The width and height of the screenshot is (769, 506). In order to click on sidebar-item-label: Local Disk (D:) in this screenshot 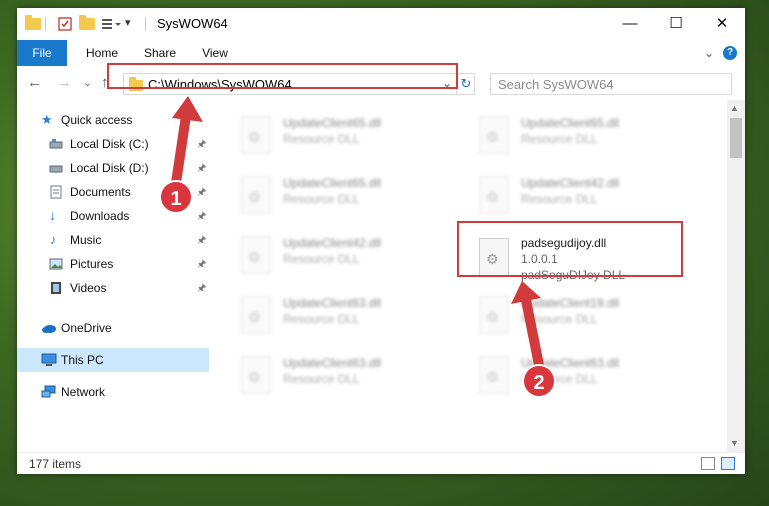, I will do `click(109, 168)`.